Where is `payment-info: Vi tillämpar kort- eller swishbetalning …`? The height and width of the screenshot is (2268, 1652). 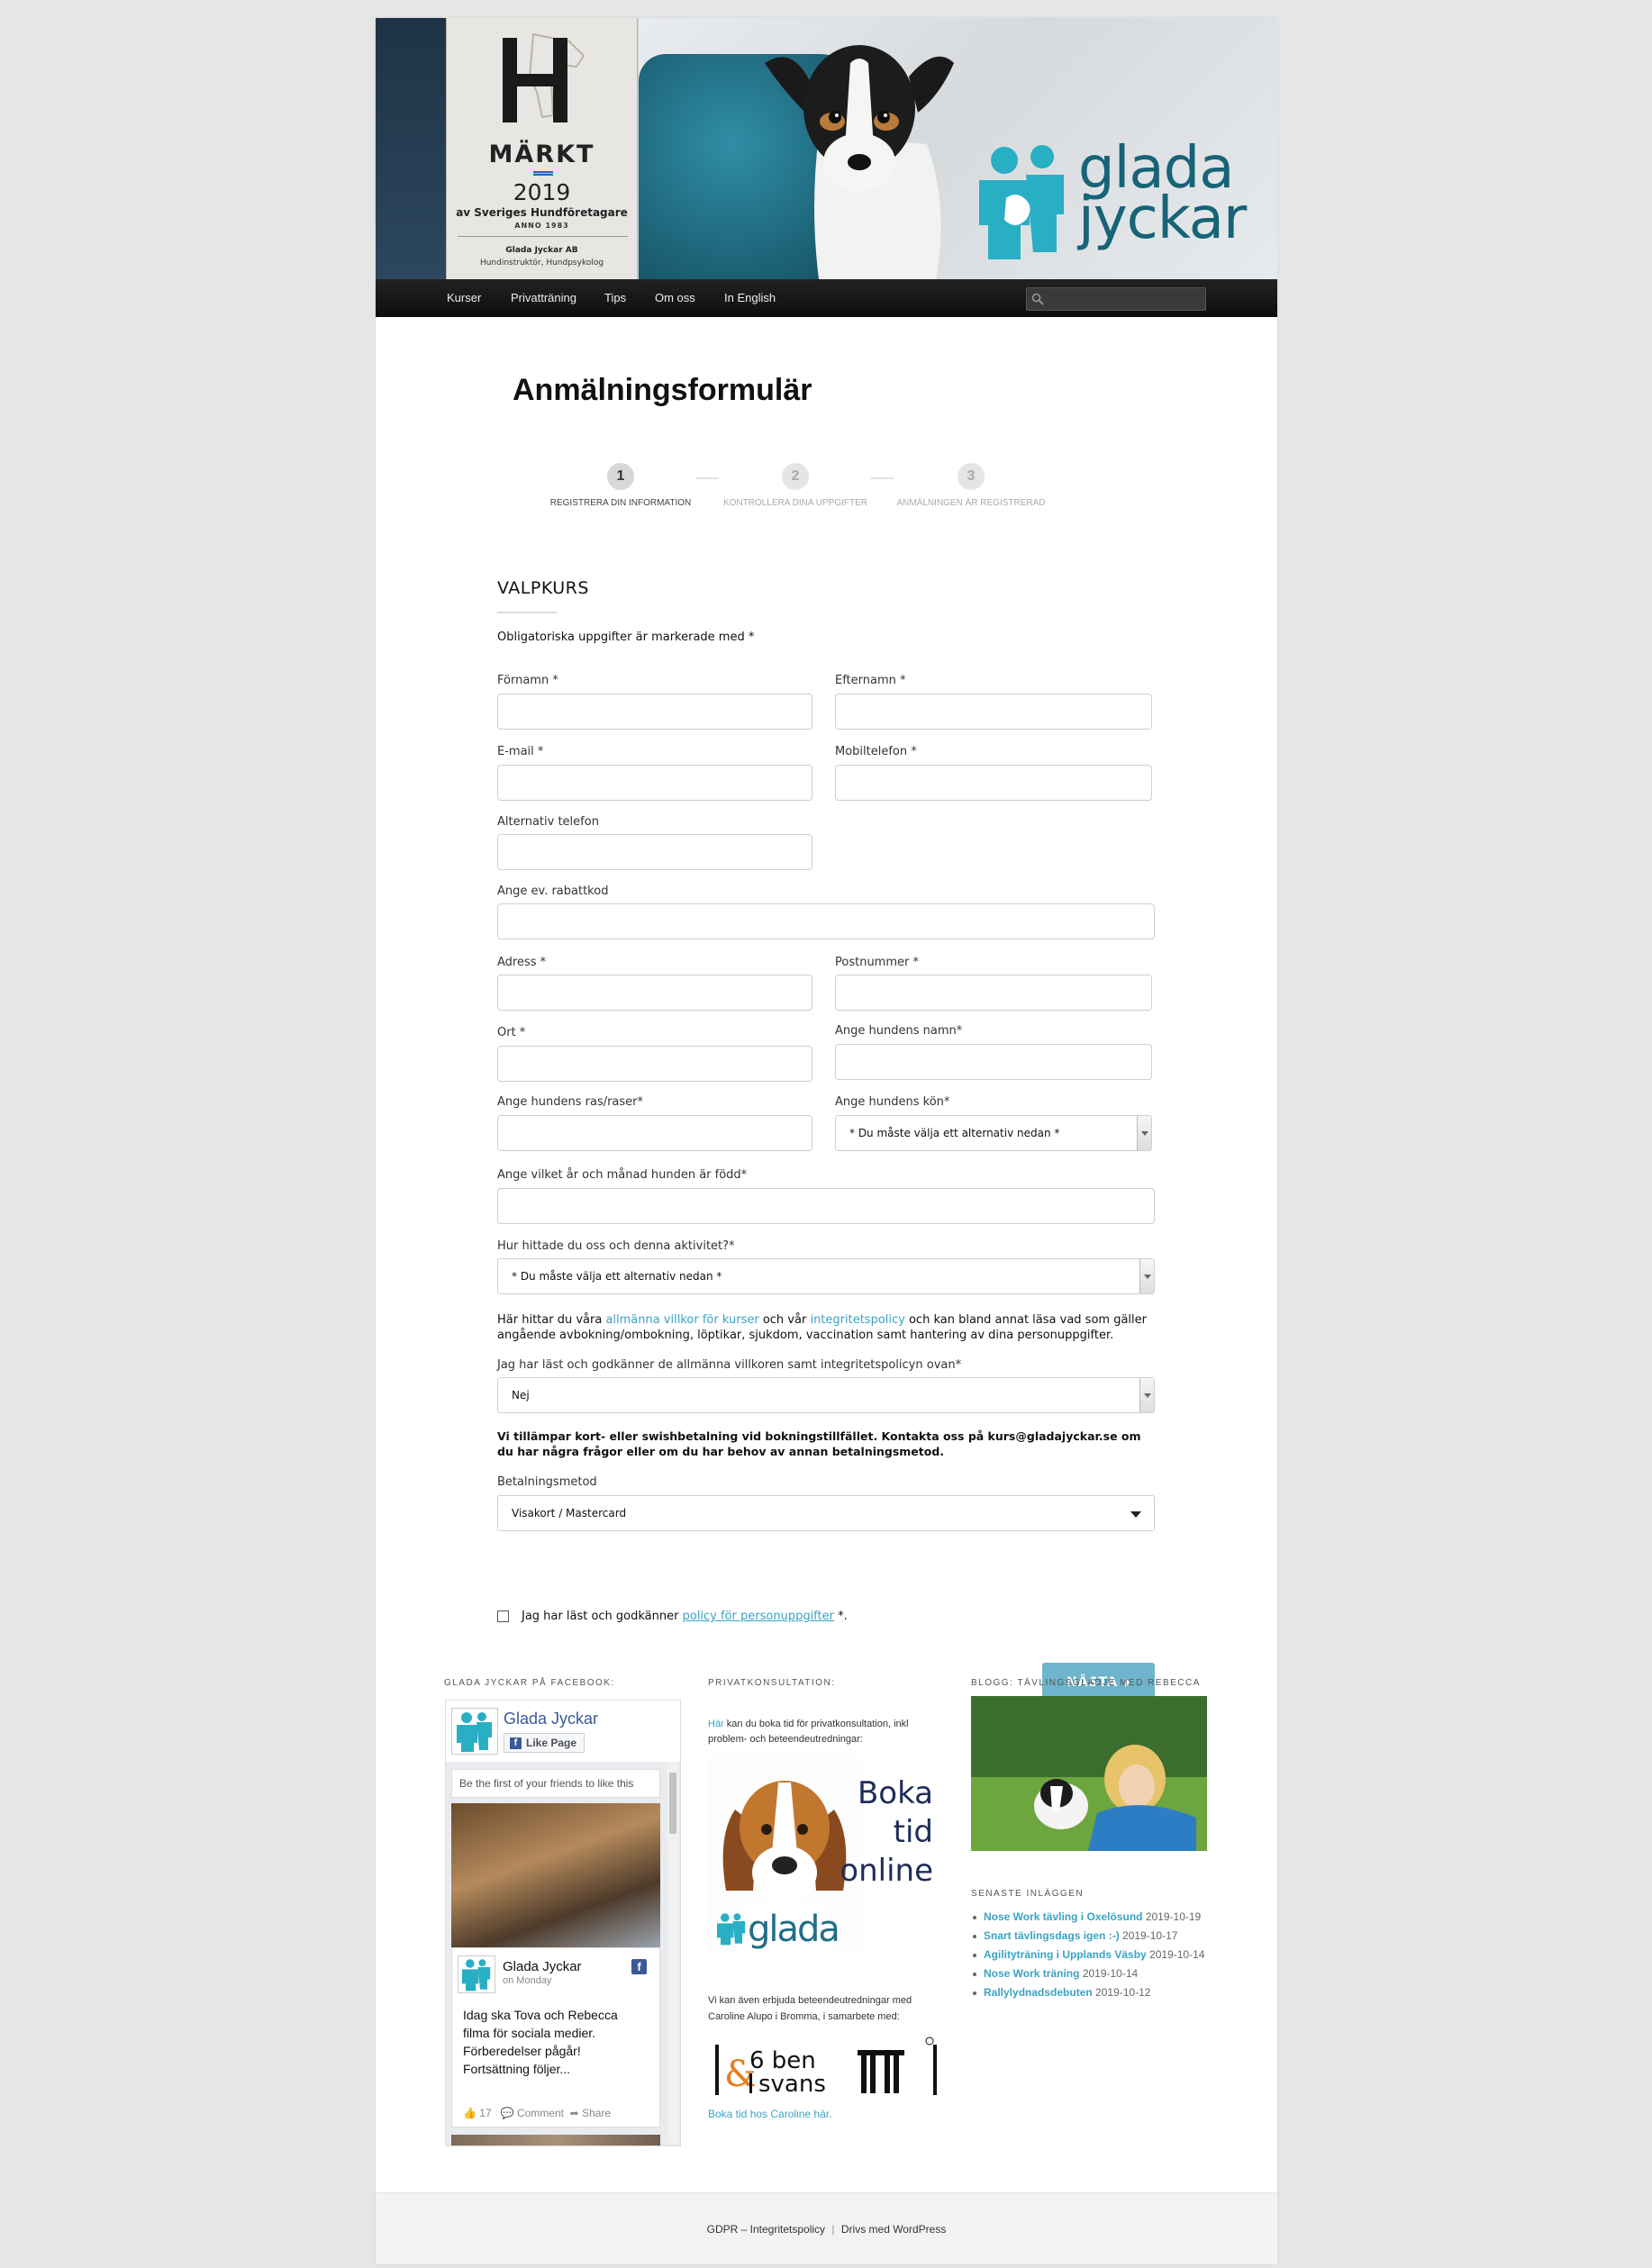
payment-info: Vi tillämpar kort- eller swishbetalning … is located at coordinates (819, 1443).